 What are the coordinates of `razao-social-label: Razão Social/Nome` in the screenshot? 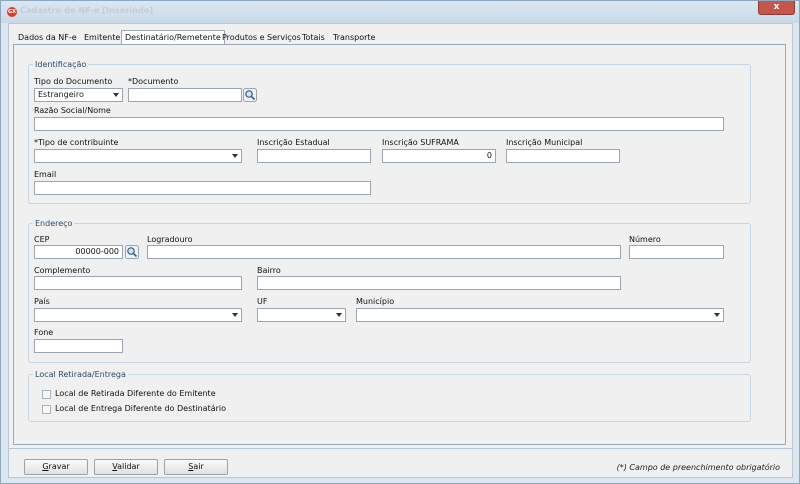 It's located at (72, 110).